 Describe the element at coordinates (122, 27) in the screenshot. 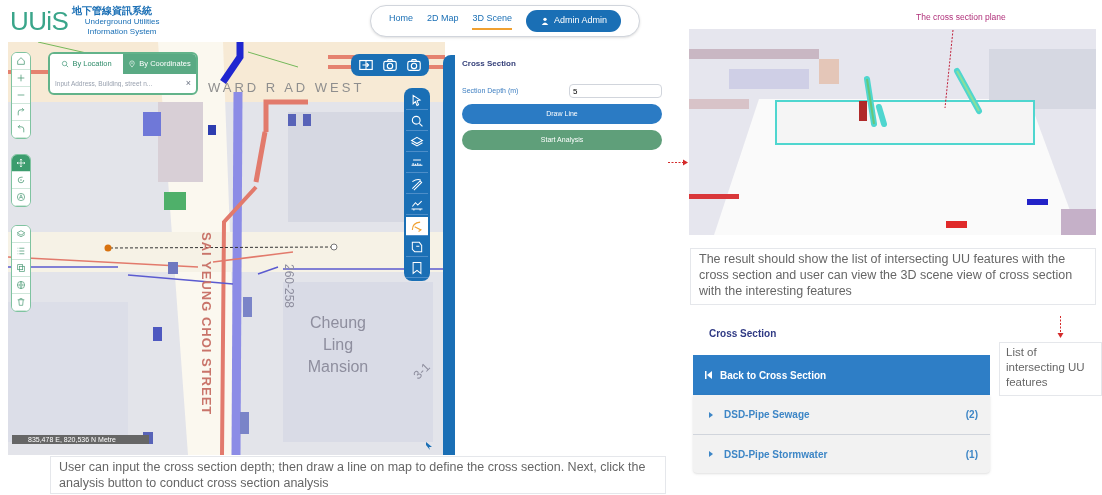

I see `logo-subtitle: Underground Utilities Information System` at that location.